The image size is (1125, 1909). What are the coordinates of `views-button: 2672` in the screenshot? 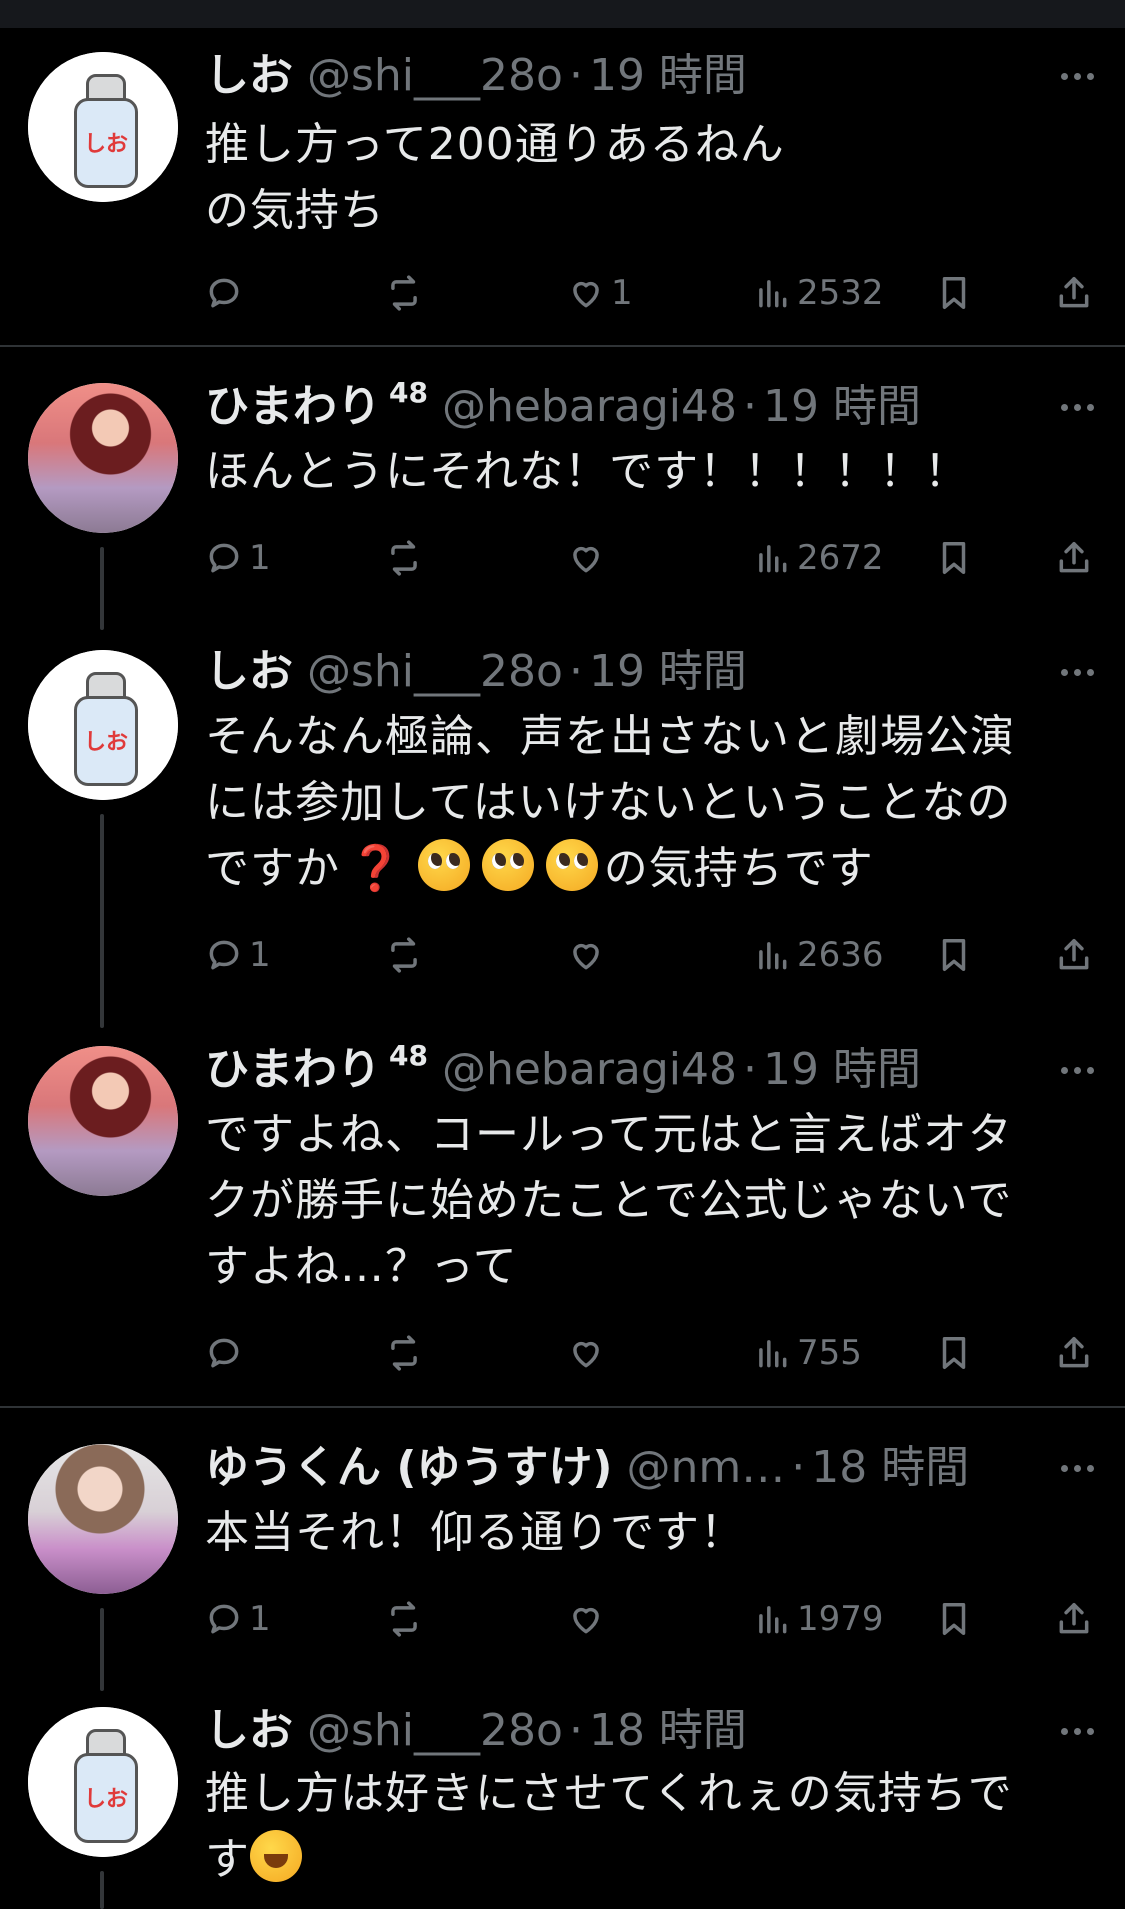 It's located at (818, 558).